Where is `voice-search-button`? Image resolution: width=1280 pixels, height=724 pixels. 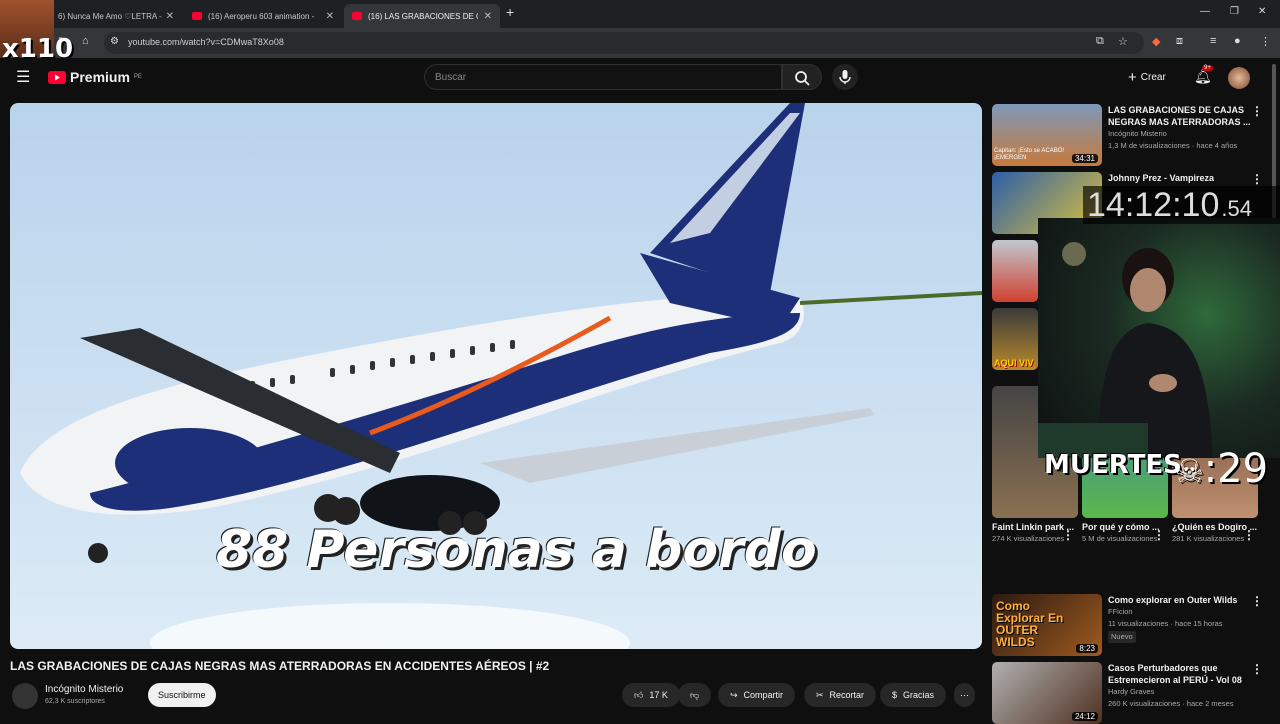
voice-search-button is located at coordinates (845, 77).